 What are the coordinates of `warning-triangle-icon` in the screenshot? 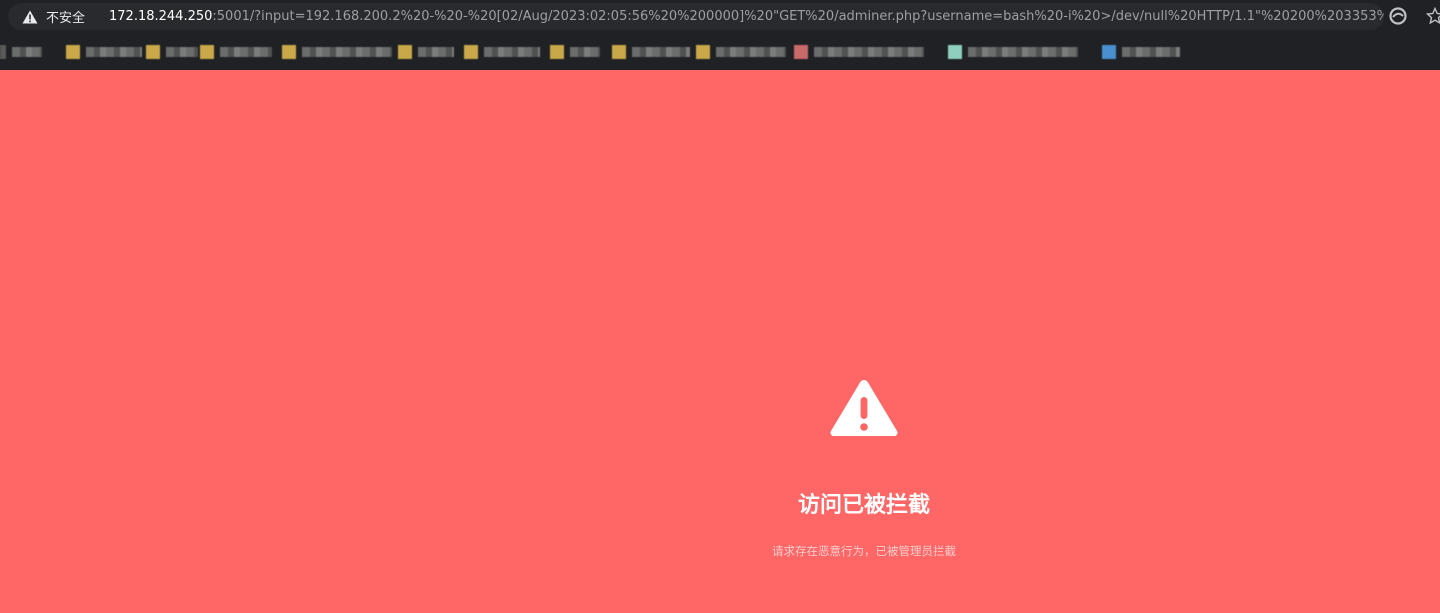 It's located at (30, 17).